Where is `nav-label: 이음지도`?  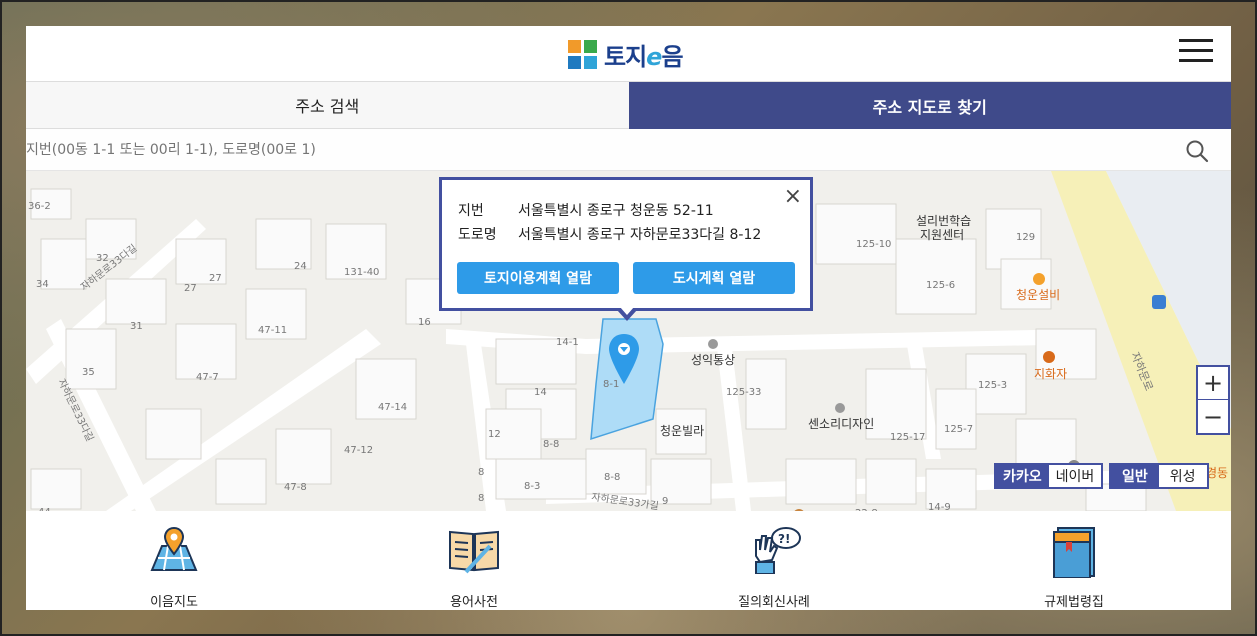 nav-label: 이음지도 is located at coordinates (174, 602).